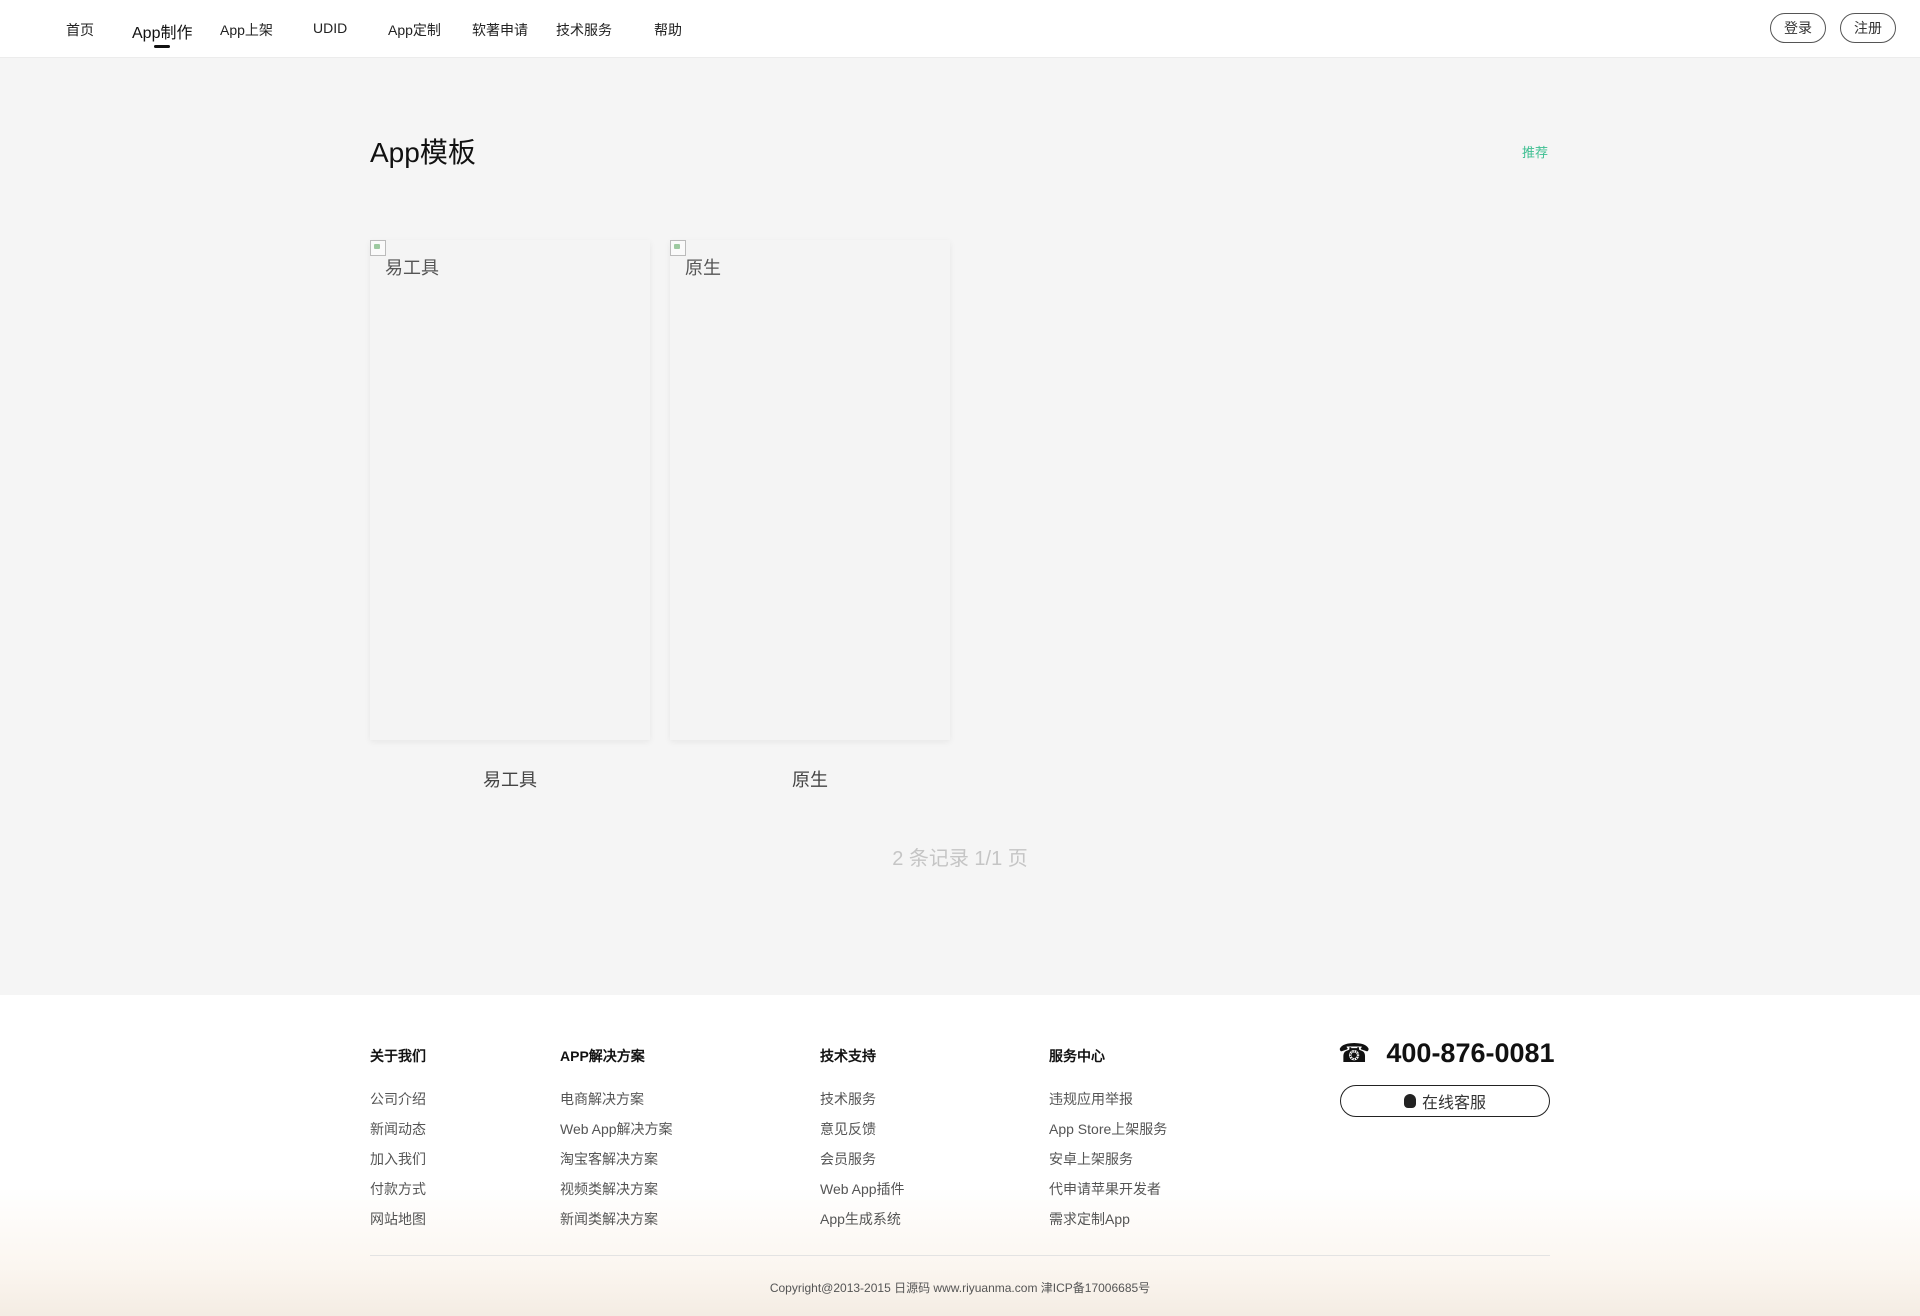 The image size is (1920, 1316). What do you see at coordinates (423, 152) in the screenshot?
I see `page-title: App模板` at bounding box center [423, 152].